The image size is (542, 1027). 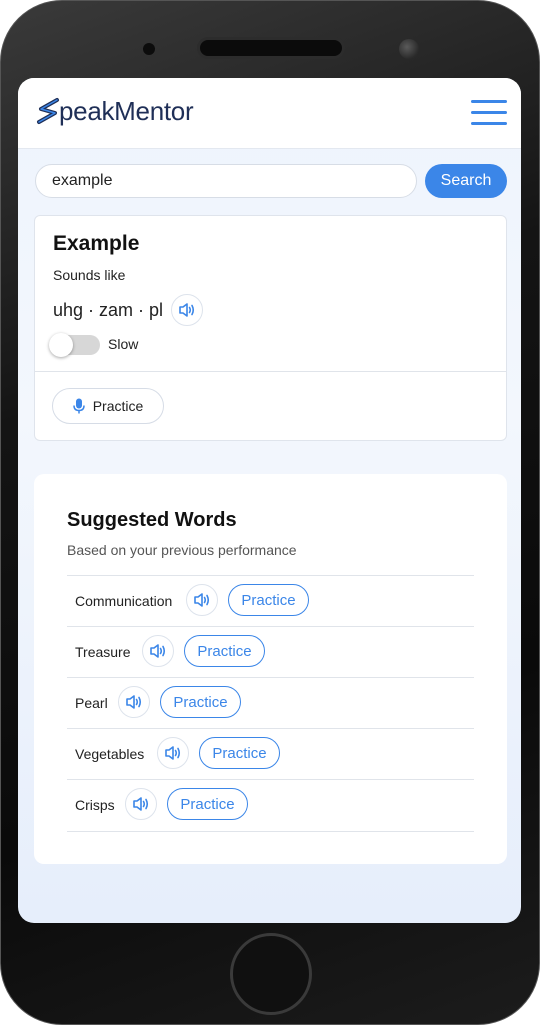 What do you see at coordinates (270, 805) in the screenshot?
I see `suggested-row: Crisps Practice` at bounding box center [270, 805].